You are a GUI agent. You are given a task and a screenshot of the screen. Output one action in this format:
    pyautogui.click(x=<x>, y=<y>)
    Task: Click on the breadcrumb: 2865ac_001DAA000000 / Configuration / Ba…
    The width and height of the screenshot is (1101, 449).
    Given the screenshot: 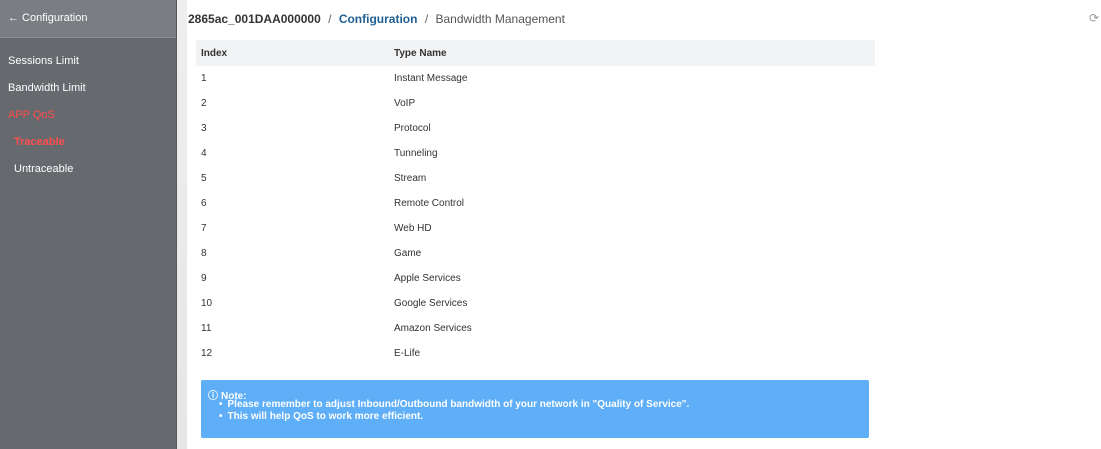 What is the action you would take?
    pyautogui.click(x=376, y=19)
    